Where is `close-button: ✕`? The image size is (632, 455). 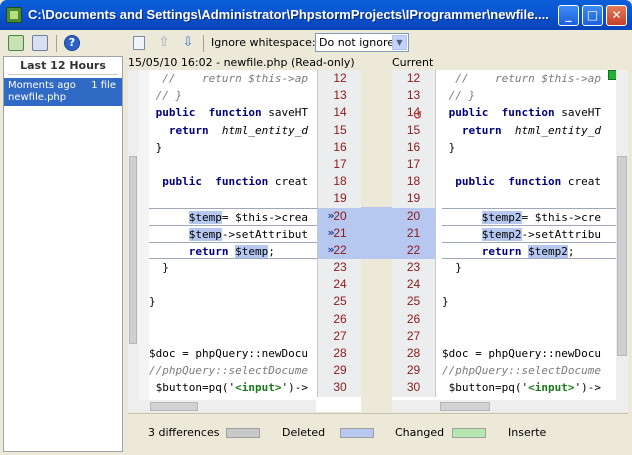 close-button: ✕ is located at coordinates (616, 15).